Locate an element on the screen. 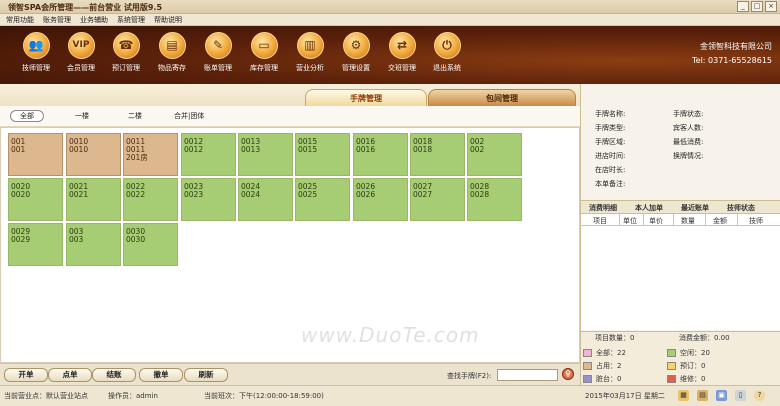  info-label: 手牌状态: is located at coordinates (688, 114).